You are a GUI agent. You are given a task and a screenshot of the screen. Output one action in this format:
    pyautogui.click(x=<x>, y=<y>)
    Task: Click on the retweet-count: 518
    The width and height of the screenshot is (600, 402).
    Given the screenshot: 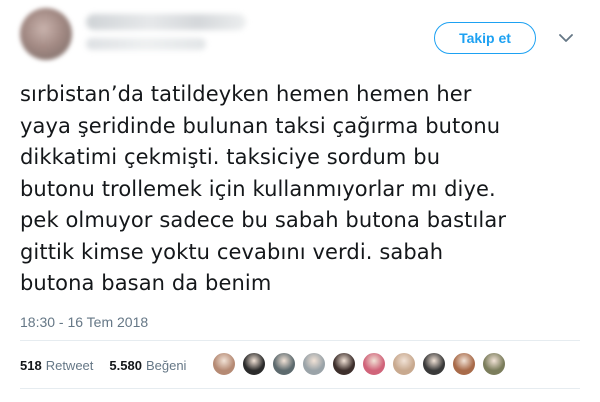 What is the action you would take?
    pyautogui.click(x=31, y=365)
    